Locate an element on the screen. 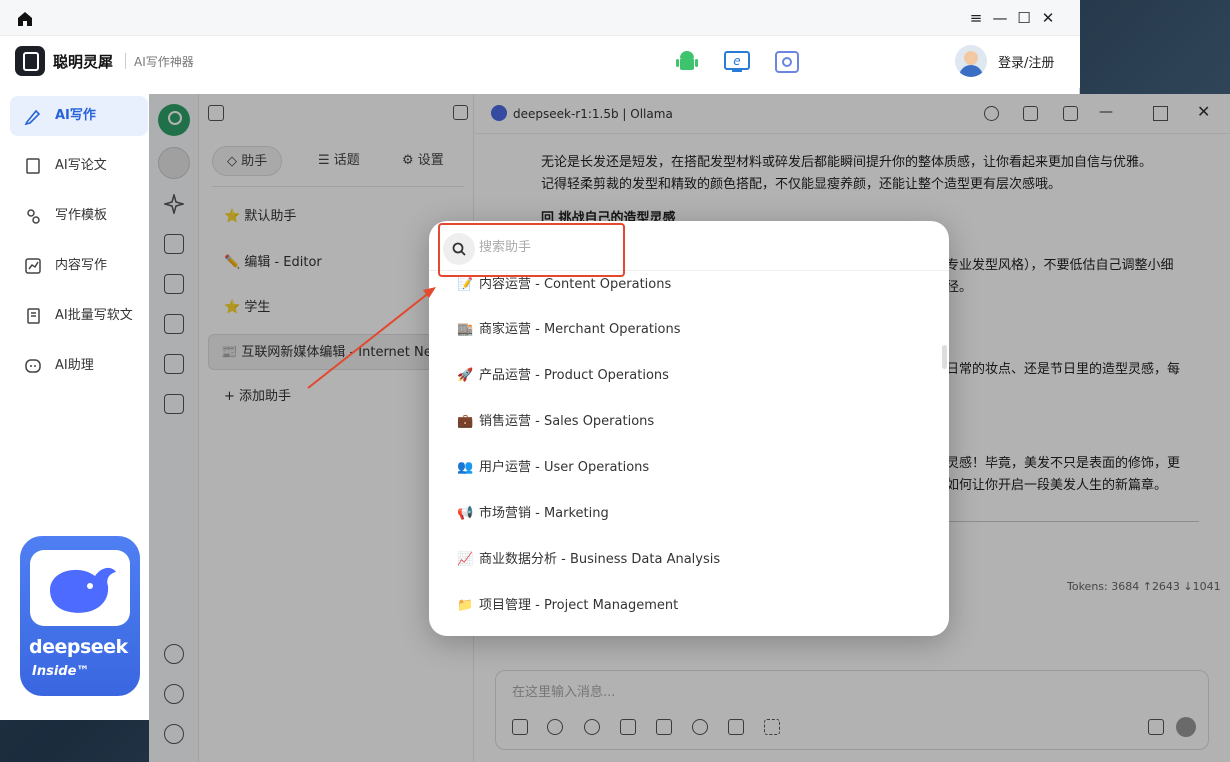 The height and width of the screenshot is (762, 1230). list-item: 📢 市场营销 - Marketing is located at coordinates (533, 514).